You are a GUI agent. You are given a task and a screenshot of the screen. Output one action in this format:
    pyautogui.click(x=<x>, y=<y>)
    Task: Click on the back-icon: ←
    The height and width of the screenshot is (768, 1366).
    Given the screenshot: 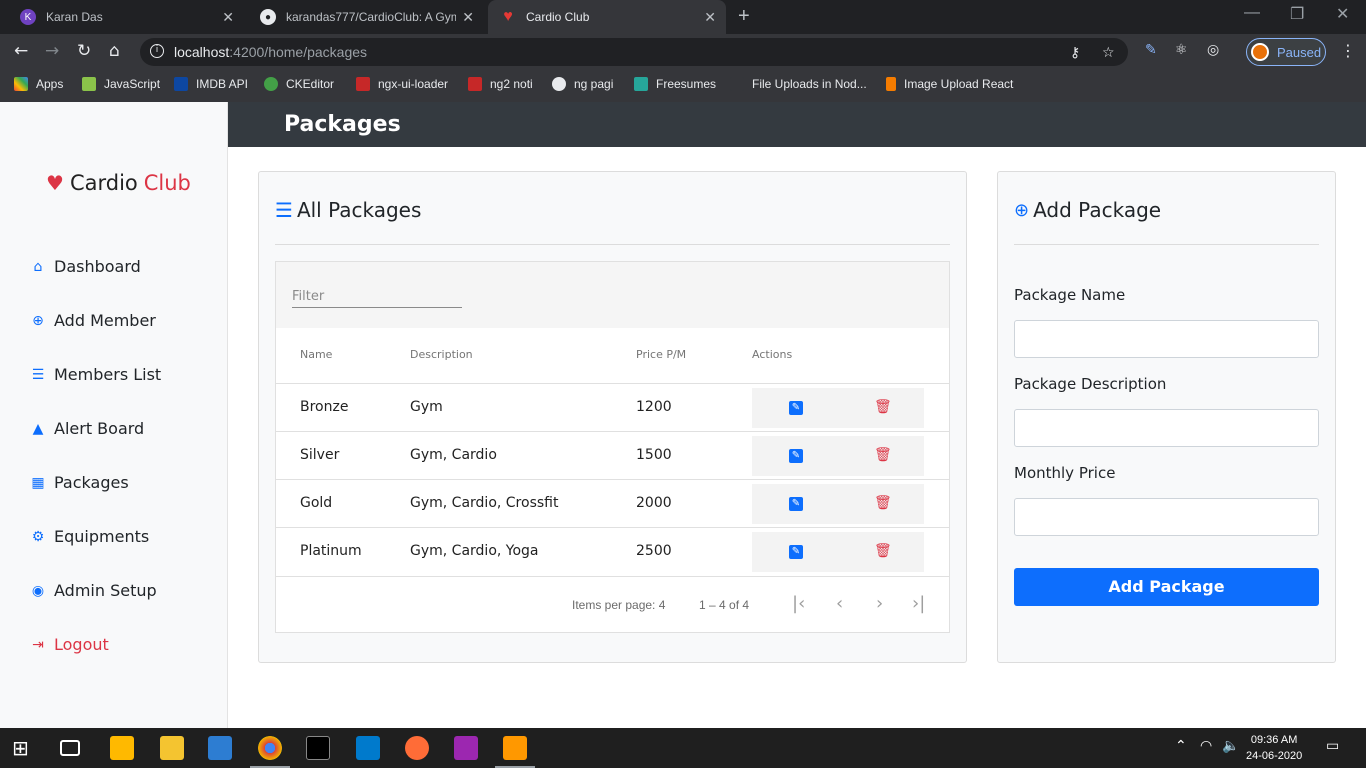 What is the action you would take?
    pyautogui.click(x=21, y=51)
    